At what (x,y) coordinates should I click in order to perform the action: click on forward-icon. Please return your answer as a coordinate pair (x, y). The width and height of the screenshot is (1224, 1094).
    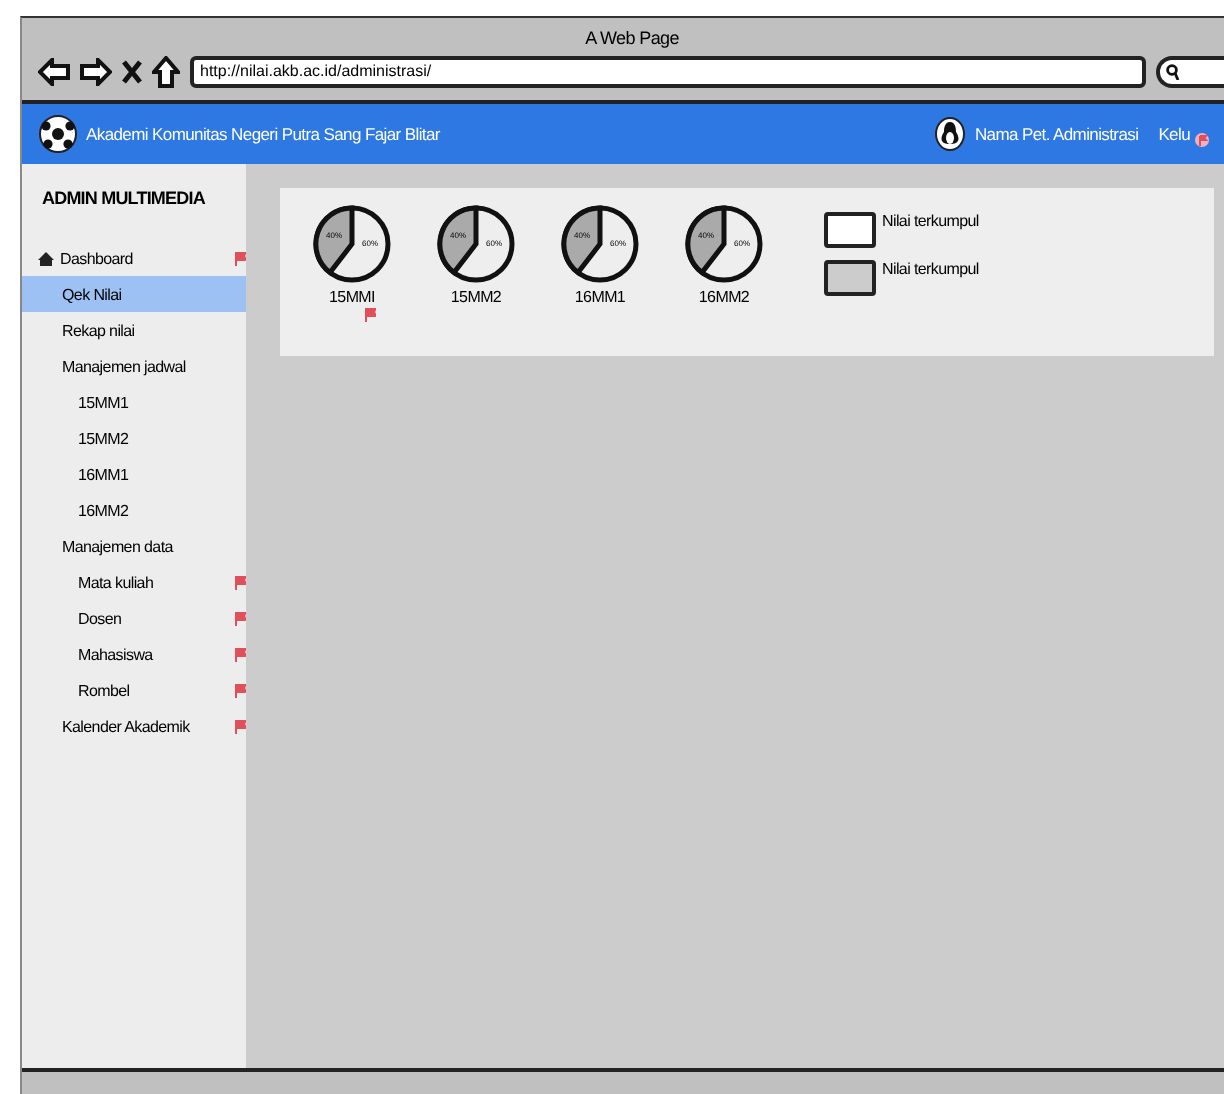
    Looking at the image, I should click on (96, 72).